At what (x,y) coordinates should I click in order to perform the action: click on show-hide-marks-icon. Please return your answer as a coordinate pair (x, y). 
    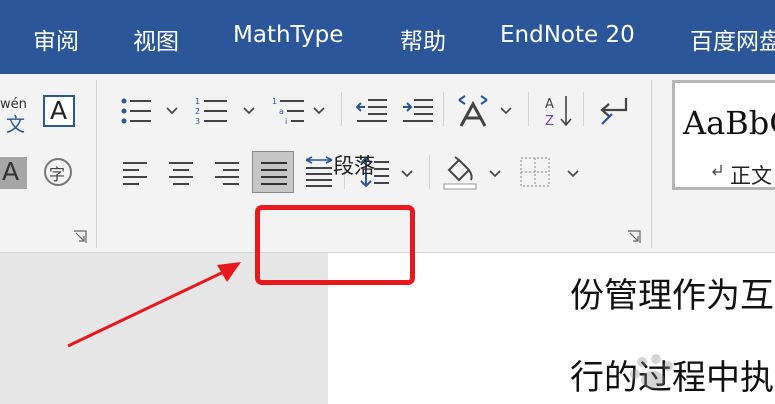
    Looking at the image, I should click on (614, 111).